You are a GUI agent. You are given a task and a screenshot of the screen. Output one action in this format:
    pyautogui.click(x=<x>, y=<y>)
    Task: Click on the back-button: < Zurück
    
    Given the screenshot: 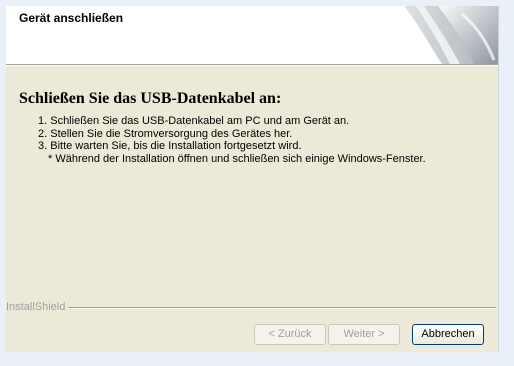 What is the action you would take?
    pyautogui.click(x=290, y=334)
    